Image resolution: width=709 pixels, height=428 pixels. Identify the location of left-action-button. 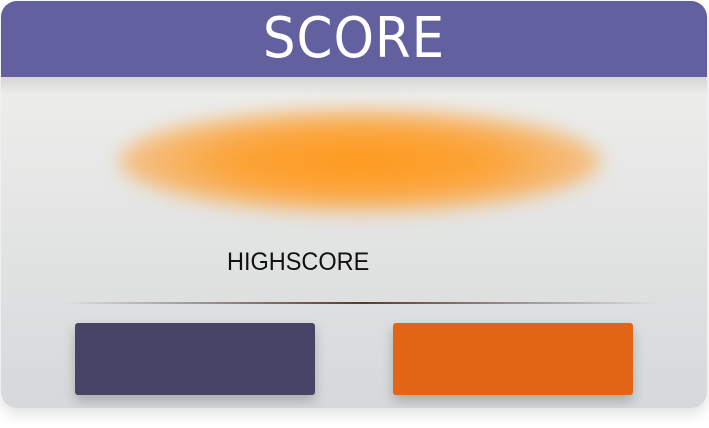
(195, 359).